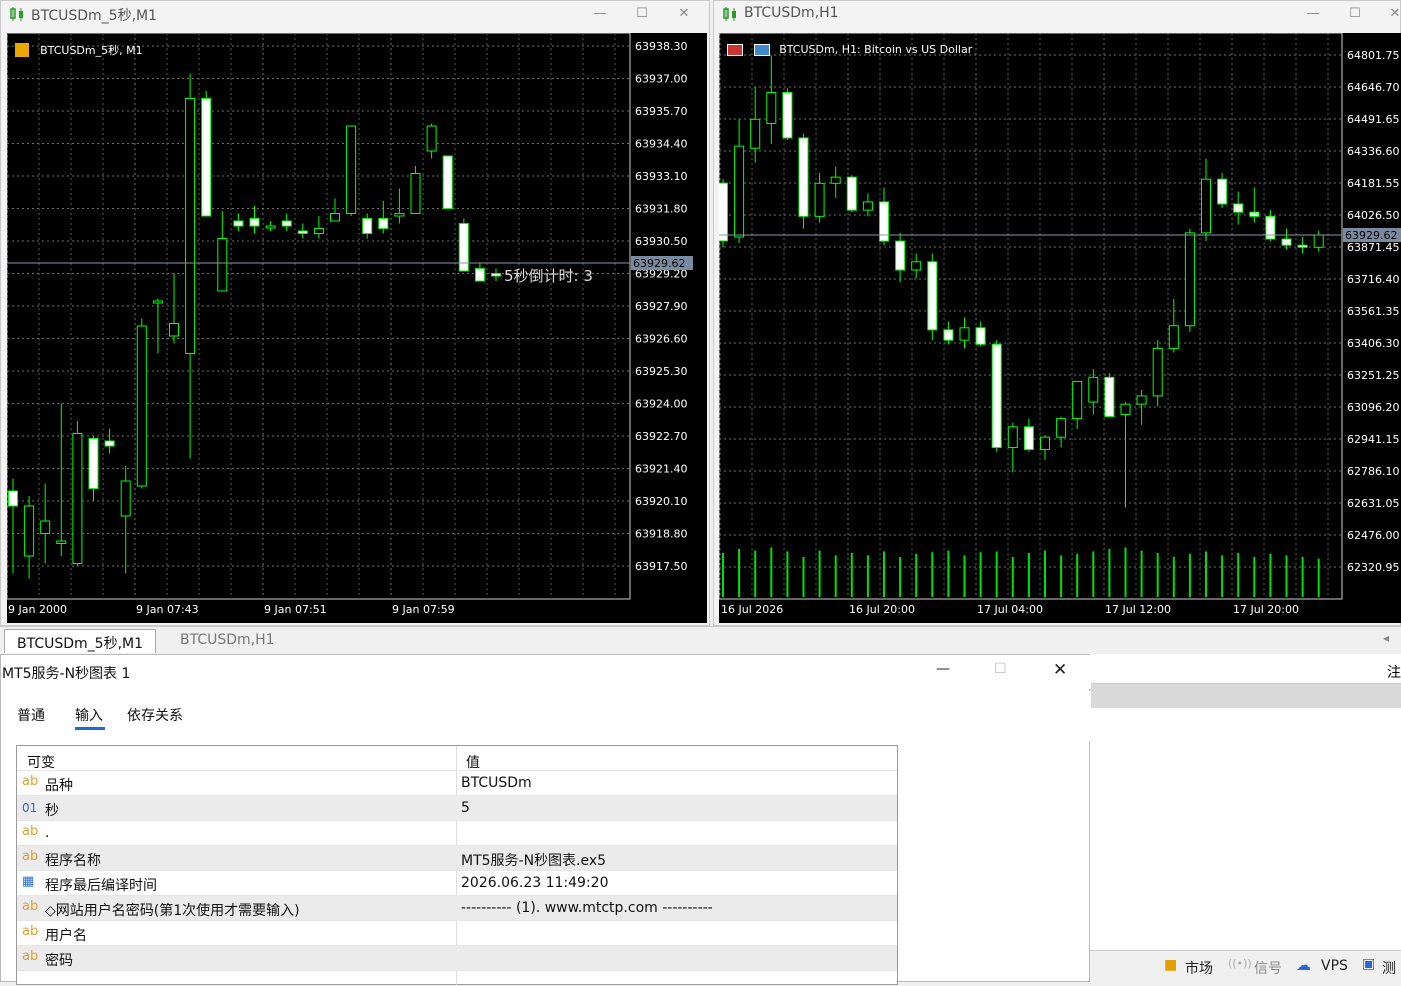 This screenshot has width=1401, height=986. Describe the element at coordinates (73, 861) in the screenshot. I see `row-name: 程序名称` at that location.